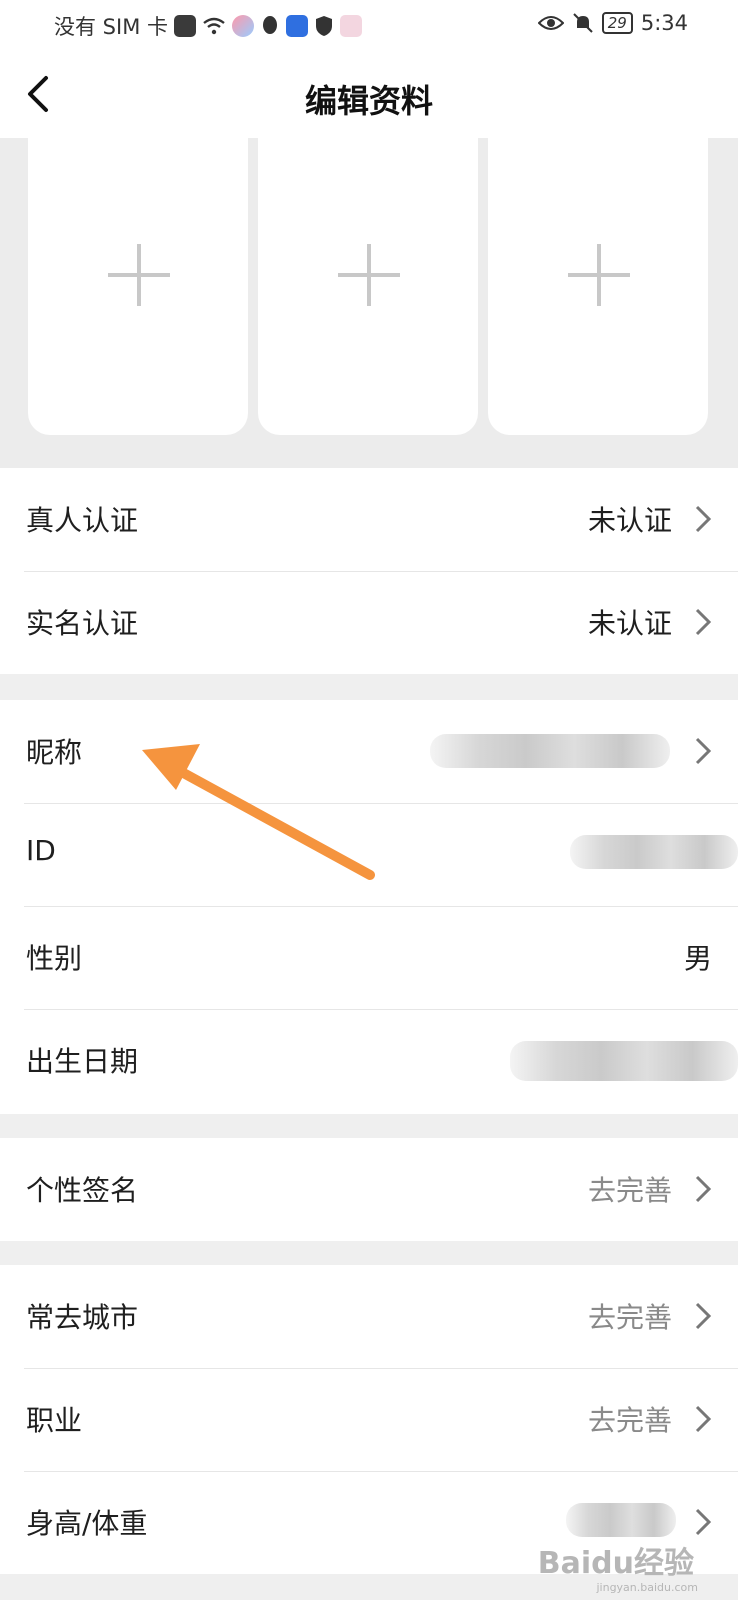 The height and width of the screenshot is (1600, 738). What do you see at coordinates (111, 27) in the screenshot?
I see `carrier-text: 没有 SIM 卡` at bounding box center [111, 27].